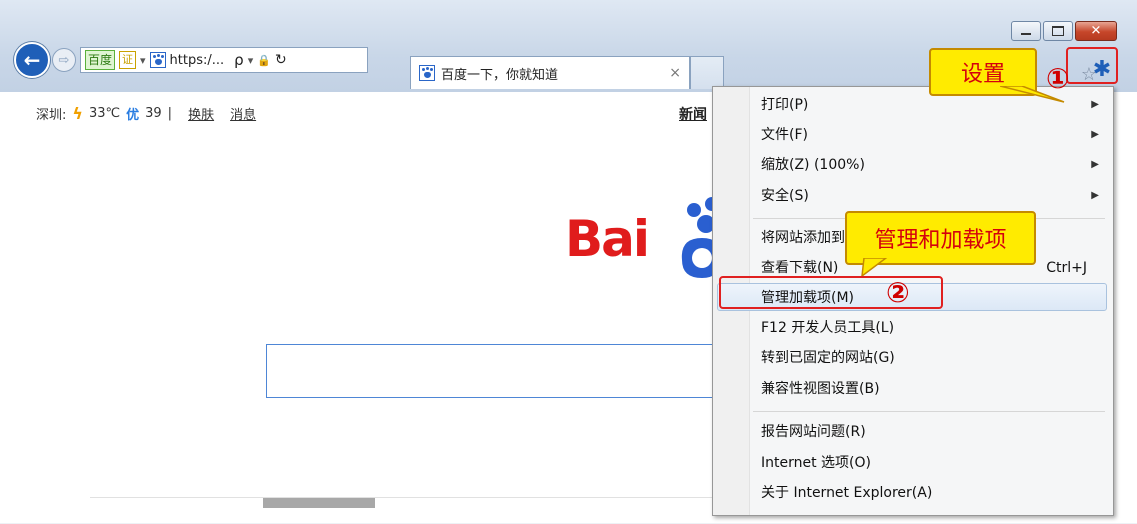 This screenshot has height=524, width=1137. What do you see at coordinates (128, 60) in the screenshot?
I see `certificate-icon: 证` at bounding box center [128, 60].